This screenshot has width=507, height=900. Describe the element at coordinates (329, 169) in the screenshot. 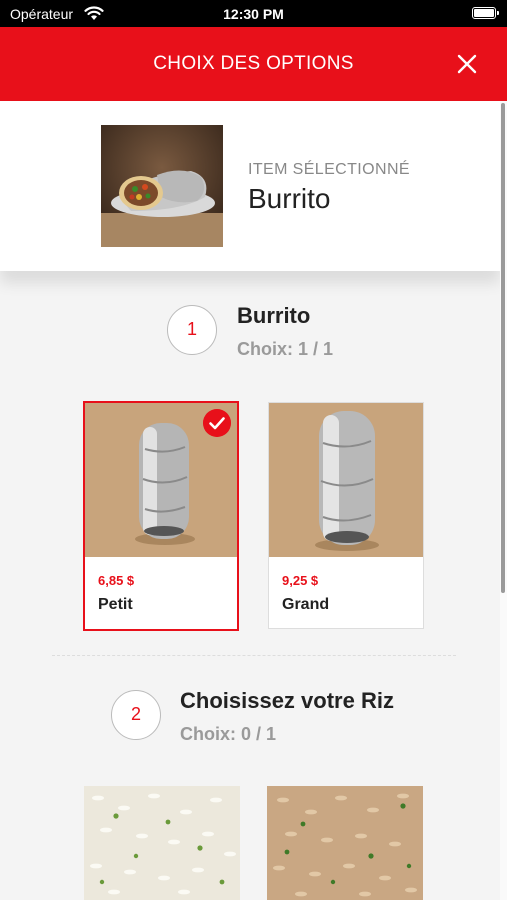

I see `selected-item-subtitle: ITEM SÉLECTIONNÉ` at that location.